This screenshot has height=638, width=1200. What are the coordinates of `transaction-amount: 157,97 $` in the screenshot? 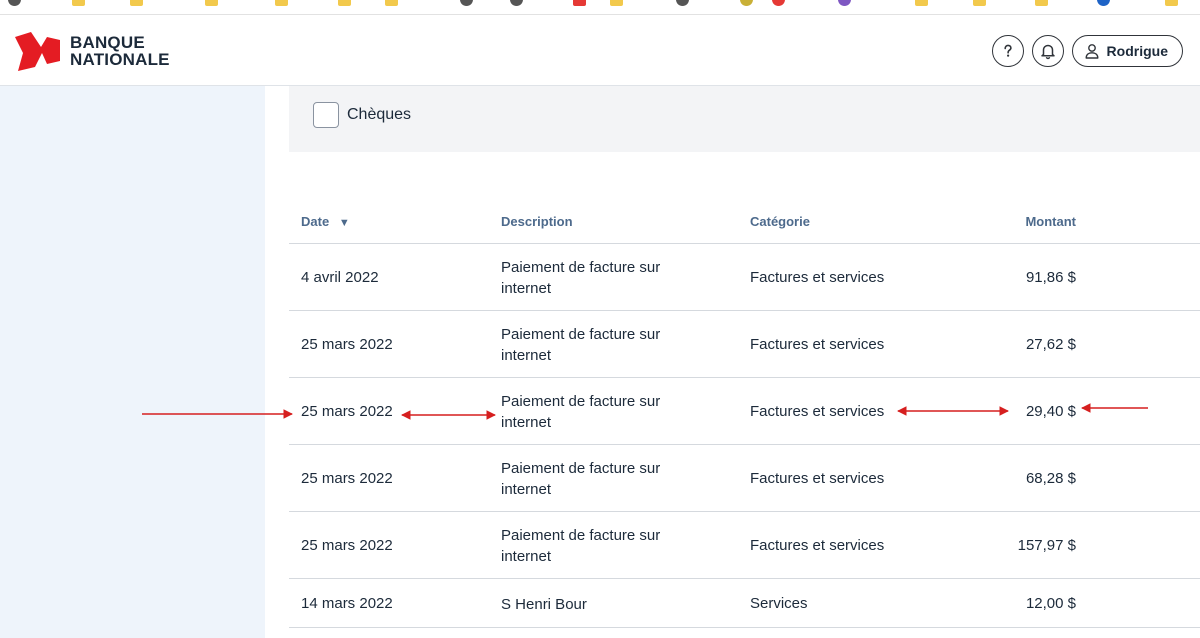 It's located at (1046, 545).